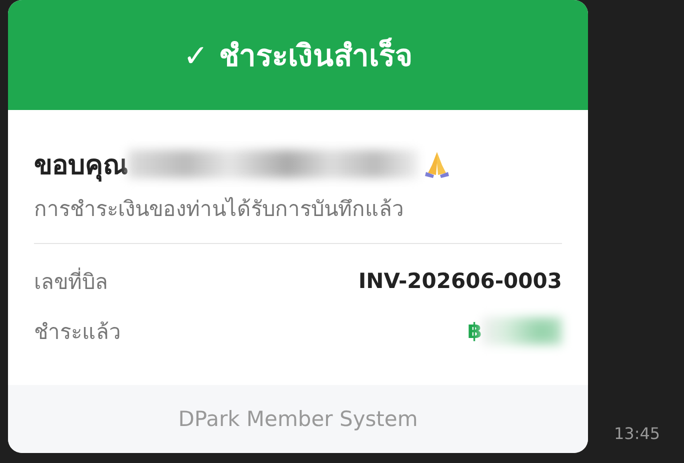 The image size is (684, 463). I want to click on footer-text: DPark Member System, so click(298, 419).